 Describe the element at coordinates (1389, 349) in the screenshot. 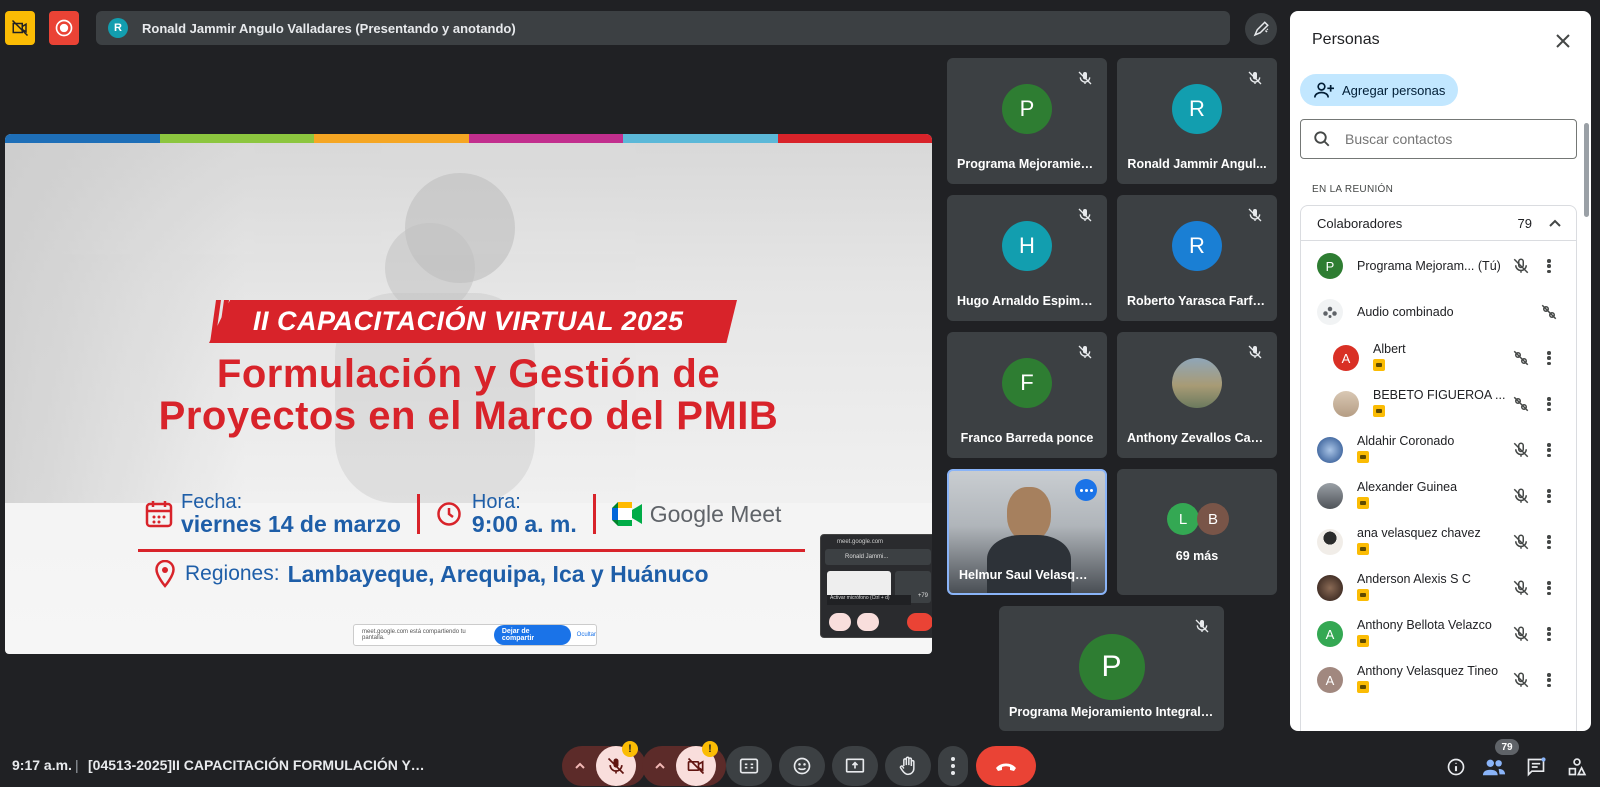

I see `participant-name: Albert` at that location.